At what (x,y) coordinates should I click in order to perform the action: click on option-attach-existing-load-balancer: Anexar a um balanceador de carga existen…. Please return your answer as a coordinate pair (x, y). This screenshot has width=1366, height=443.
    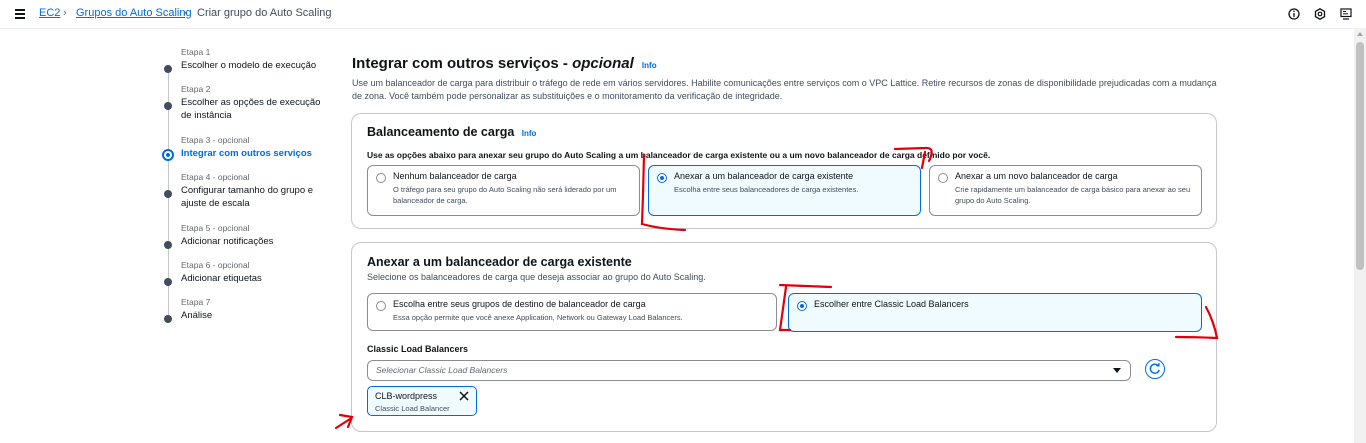
    Looking at the image, I should click on (784, 190).